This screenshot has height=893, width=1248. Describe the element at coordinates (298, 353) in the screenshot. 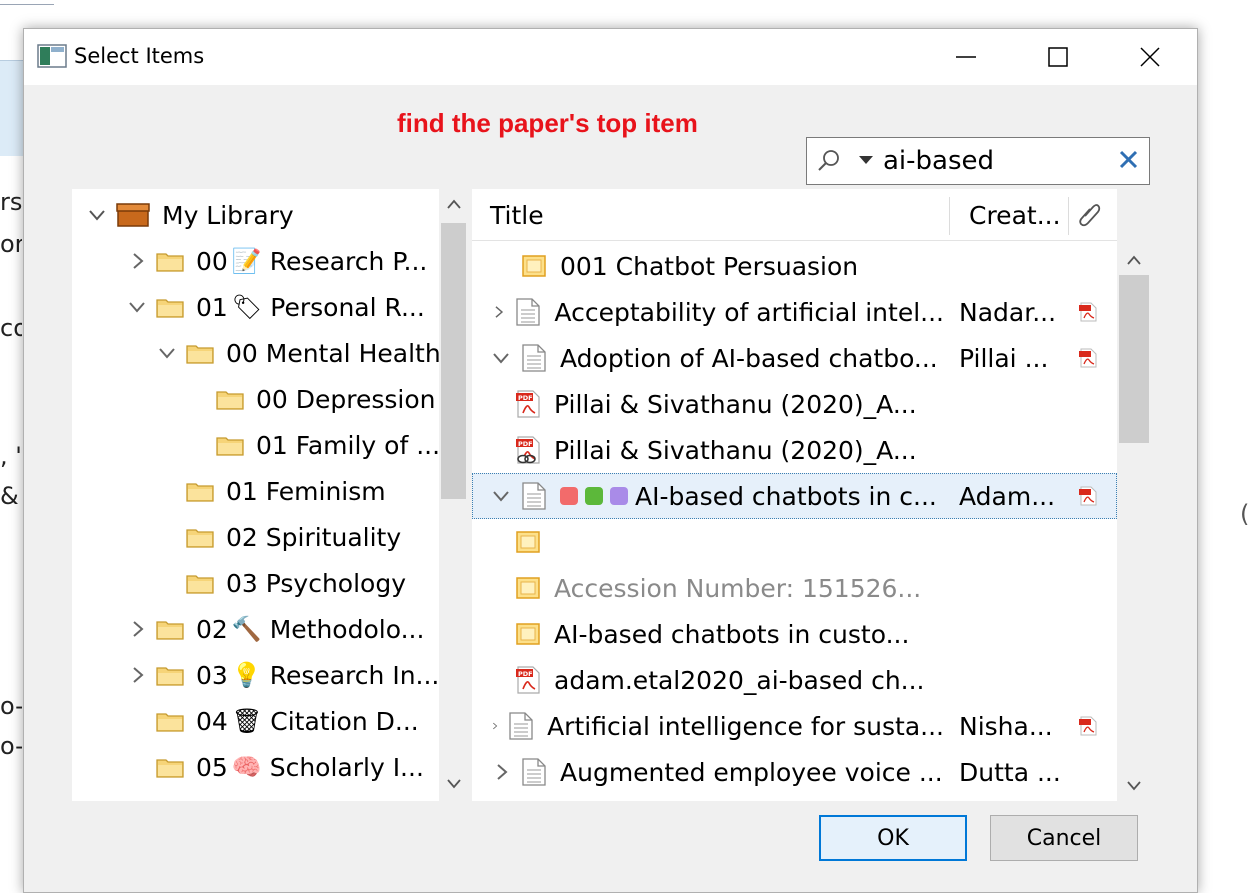

I see `tree-item: 00 Mental Health` at that location.